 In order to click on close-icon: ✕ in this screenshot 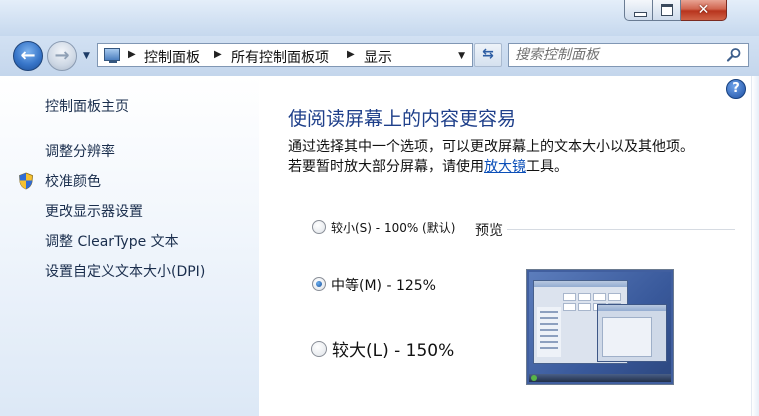, I will do `click(703, 10)`.